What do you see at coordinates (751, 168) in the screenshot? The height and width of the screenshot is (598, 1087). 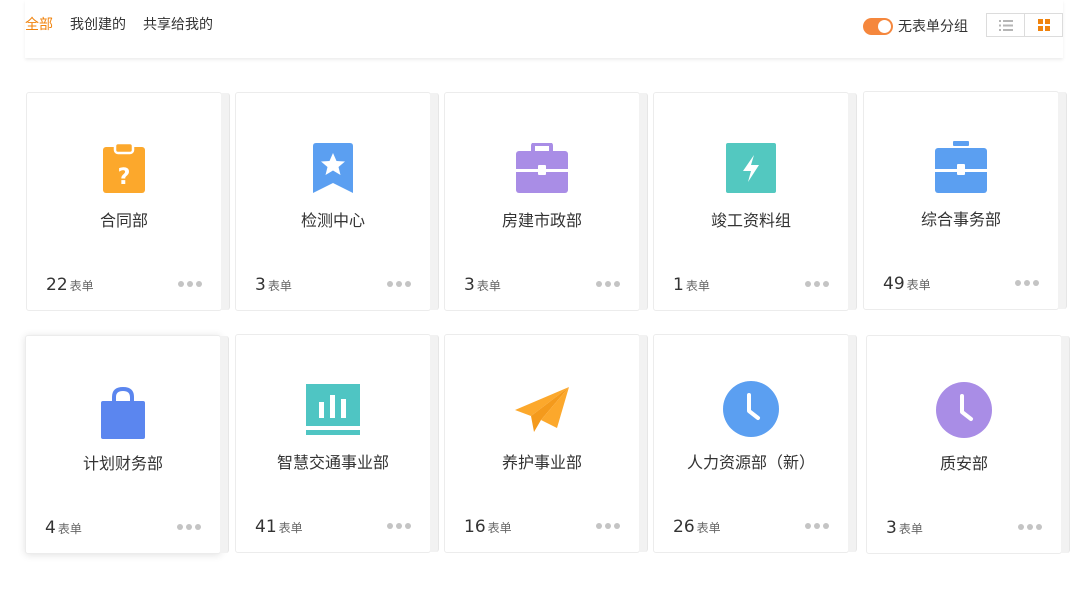 I see `lightning-icon` at bounding box center [751, 168].